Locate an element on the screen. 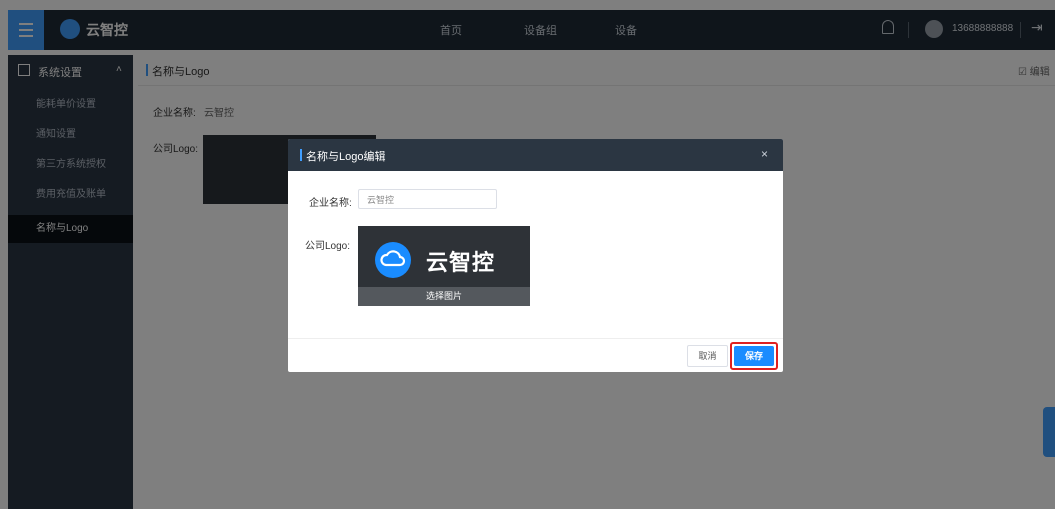 The image size is (1055, 509). close-icon: × is located at coordinates (764, 154).